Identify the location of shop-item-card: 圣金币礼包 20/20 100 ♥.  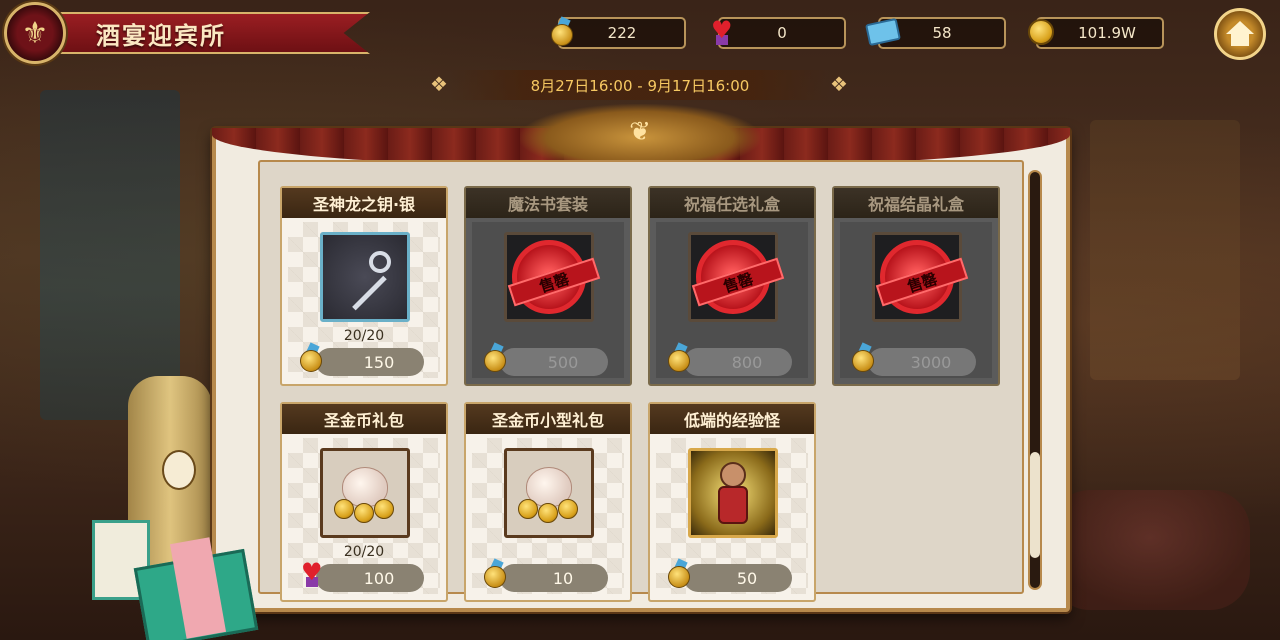
(364, 502).